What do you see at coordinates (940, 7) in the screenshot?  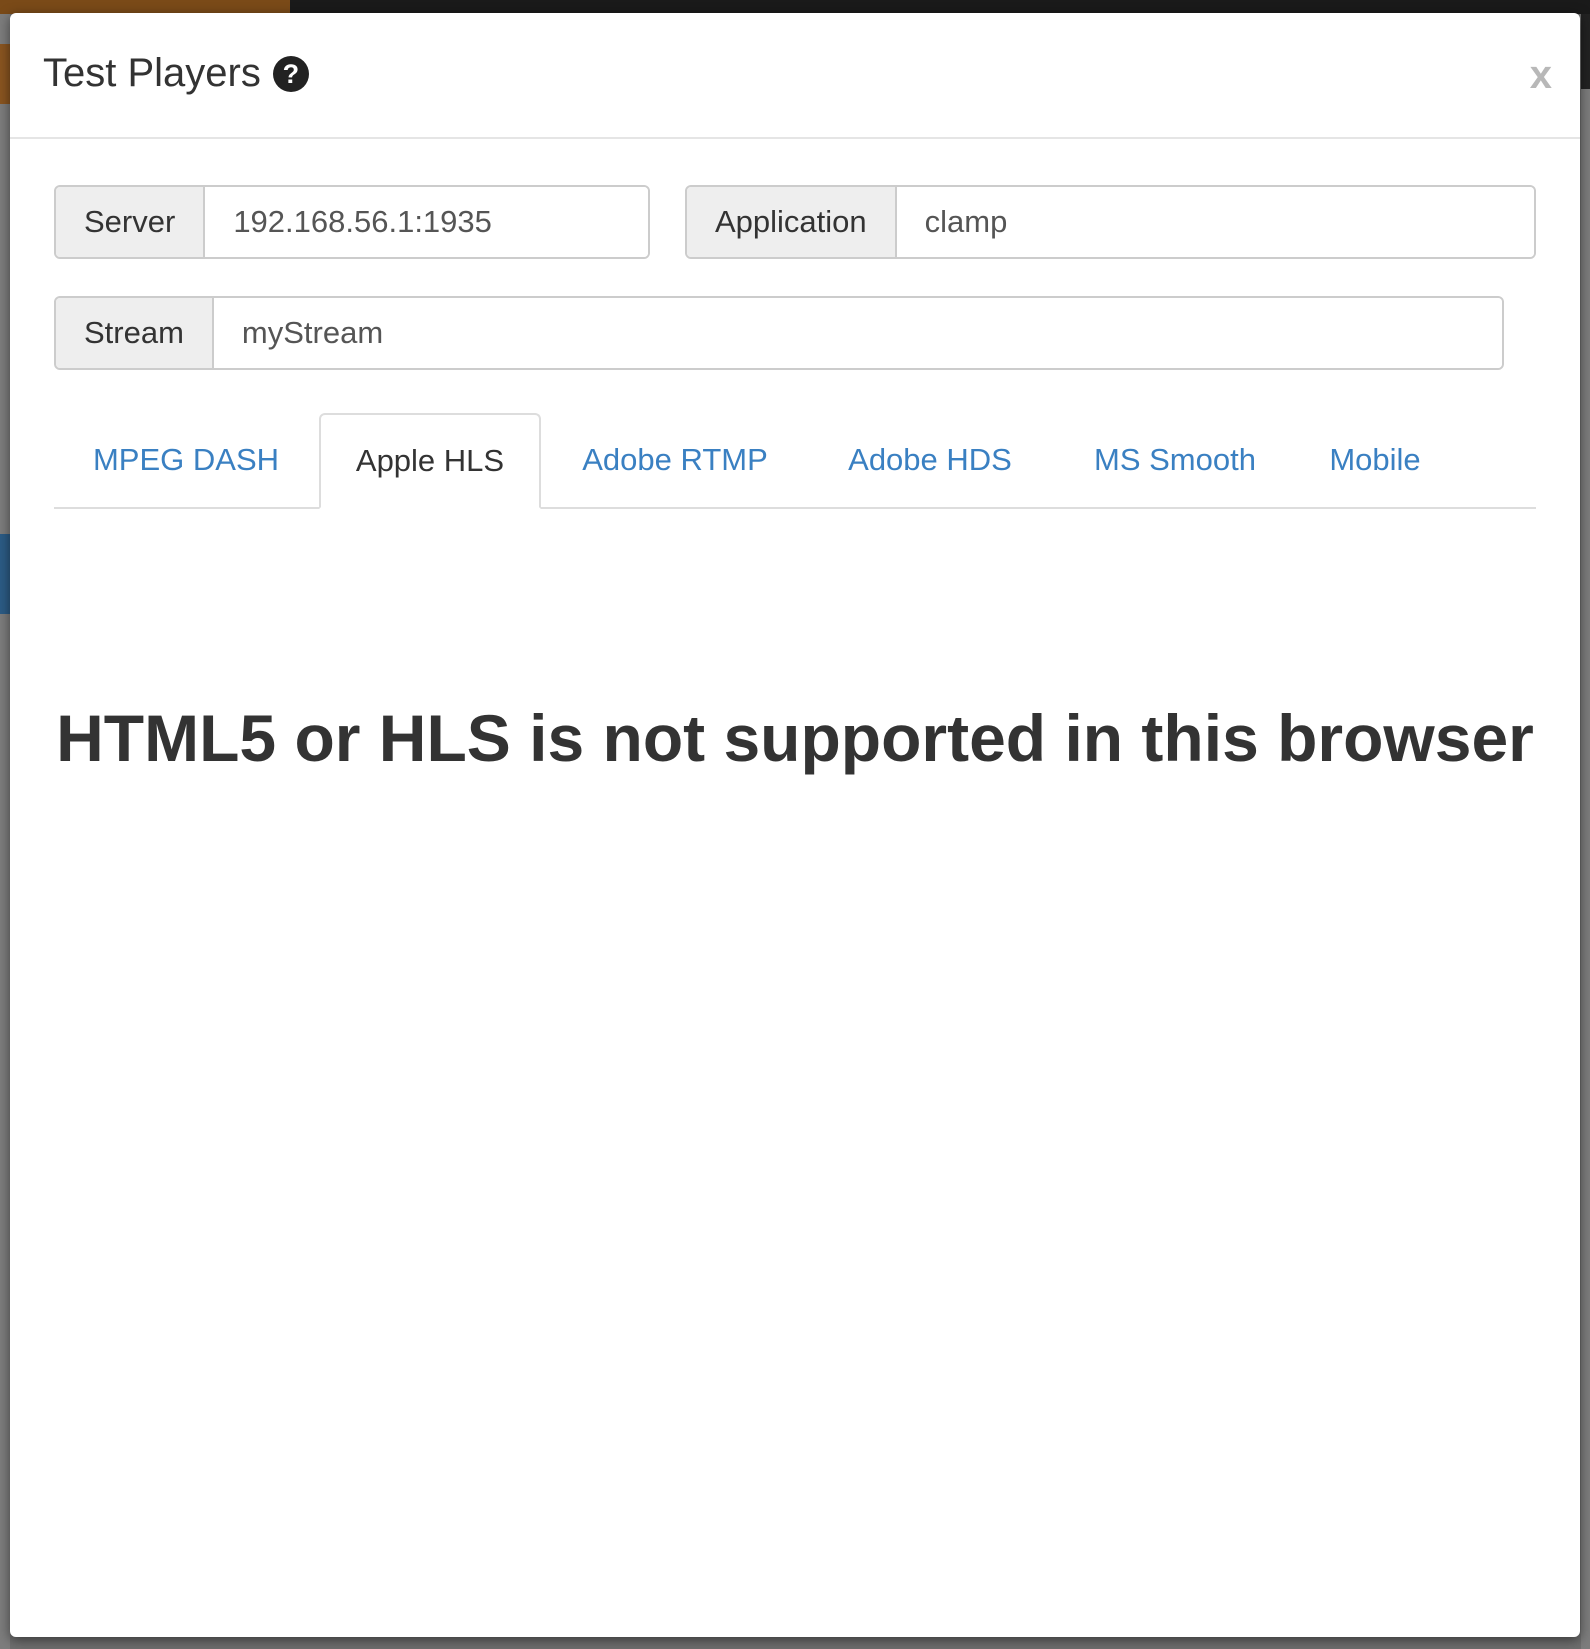 I see `background-navbar` at bounding box center [940, 7].